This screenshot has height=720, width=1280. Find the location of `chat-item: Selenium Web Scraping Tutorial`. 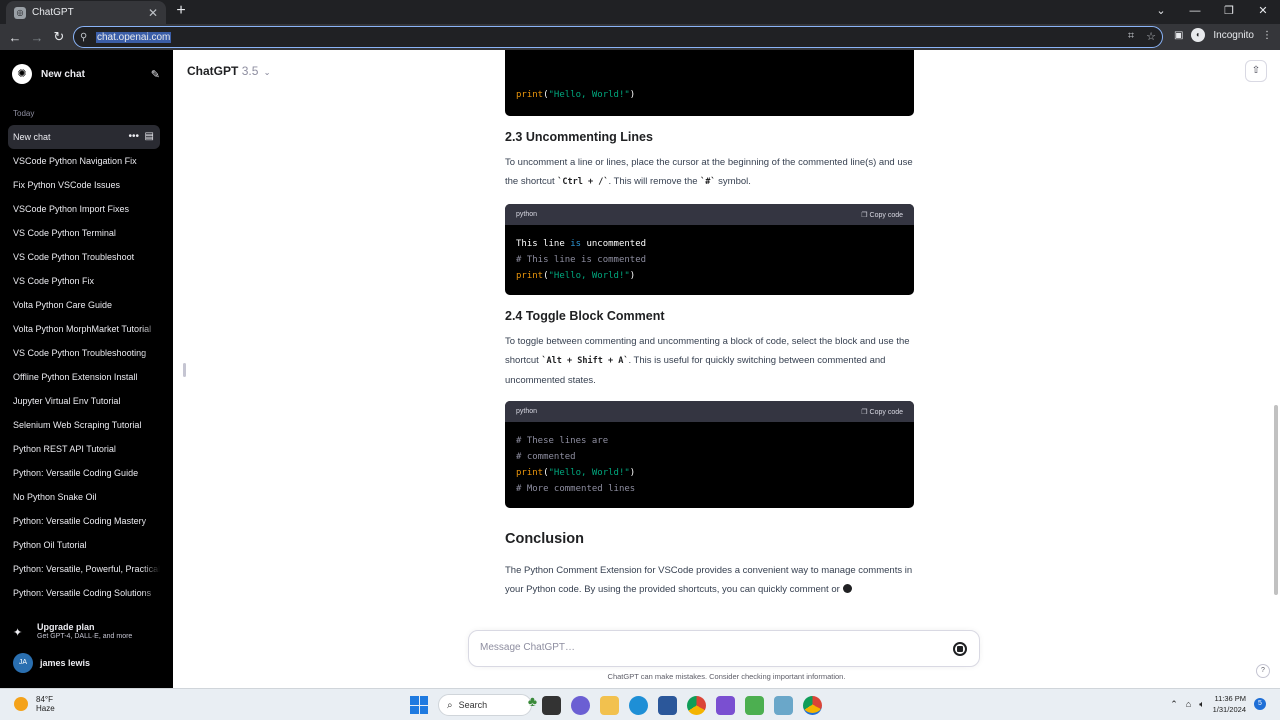

chat-item: Selenium Web Scraping Tutorial is located at coordinates (84, 425).